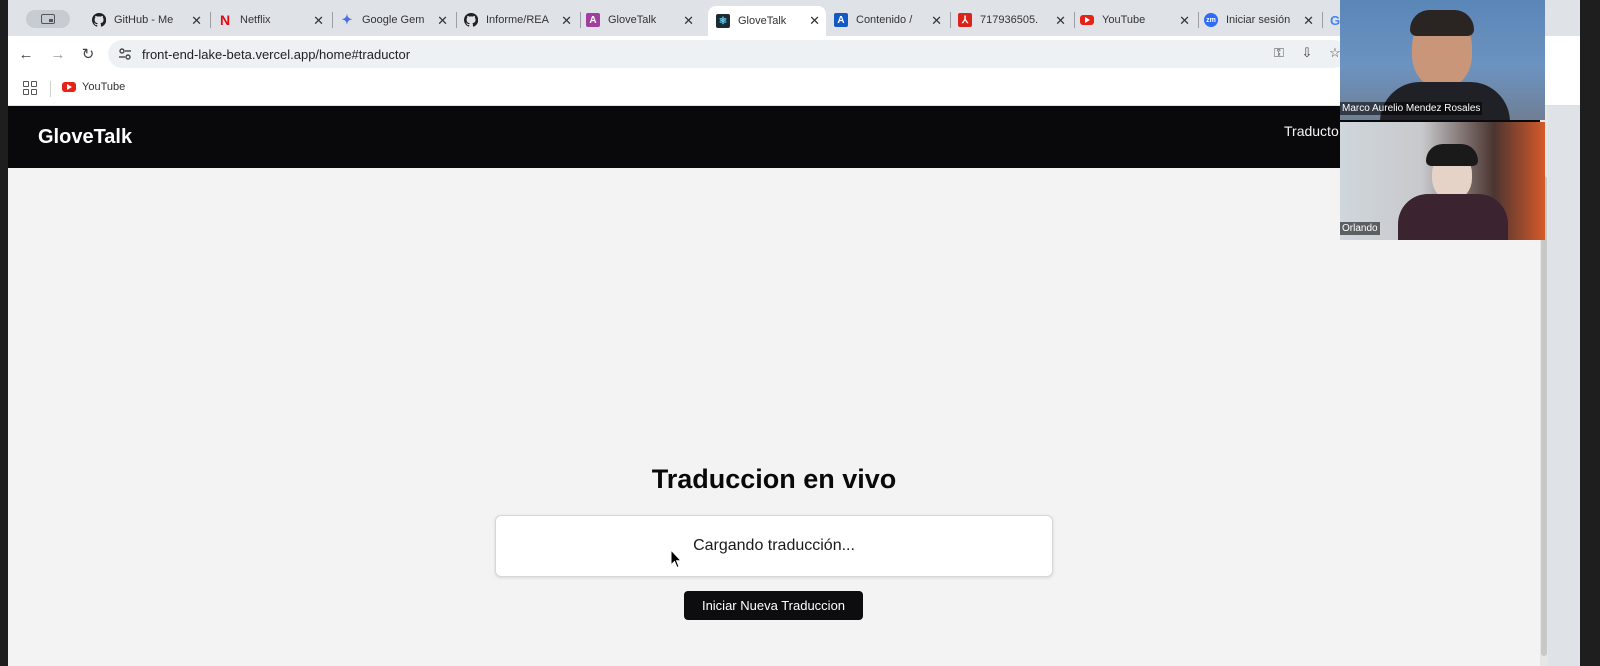 This screenshot has height=666, width=1600. What do you see at coordinates (1453, 217) in the screenshot?
I see `participant-body` at bounding box center [1453, 217].